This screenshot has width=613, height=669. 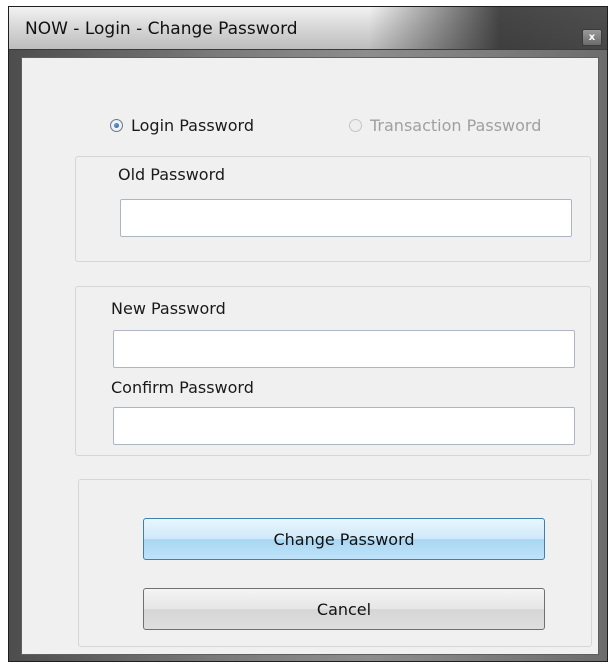 I want to click on new-password-label: New Password, so click(x=168, y=308).